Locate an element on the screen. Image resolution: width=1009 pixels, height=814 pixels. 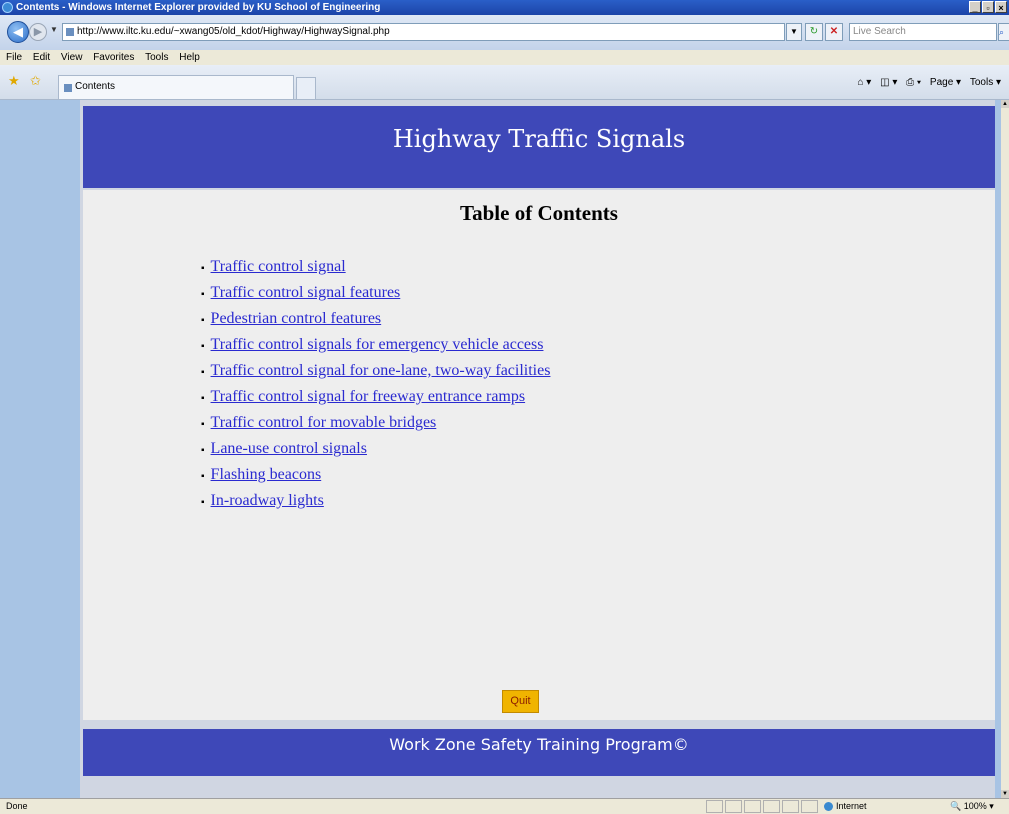
list-item: Traffic control signal is located at coordinates (375, 267).